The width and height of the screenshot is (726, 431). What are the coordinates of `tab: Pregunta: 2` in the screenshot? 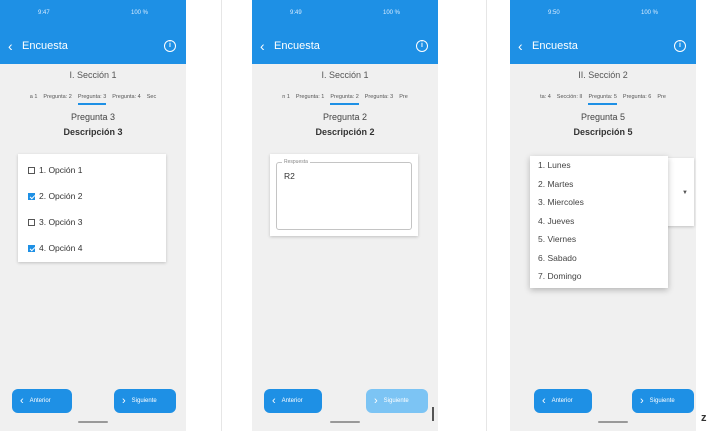 It's located at (57, 97).